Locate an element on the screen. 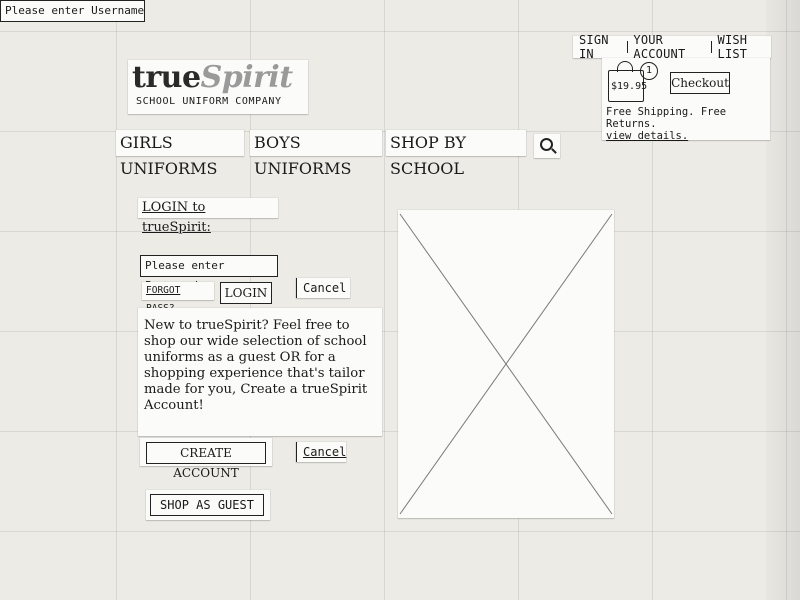 Image resolution: width=800 pixels, height=600 pixels. password-field: Please enter Password is located at coordinates (209, 273).